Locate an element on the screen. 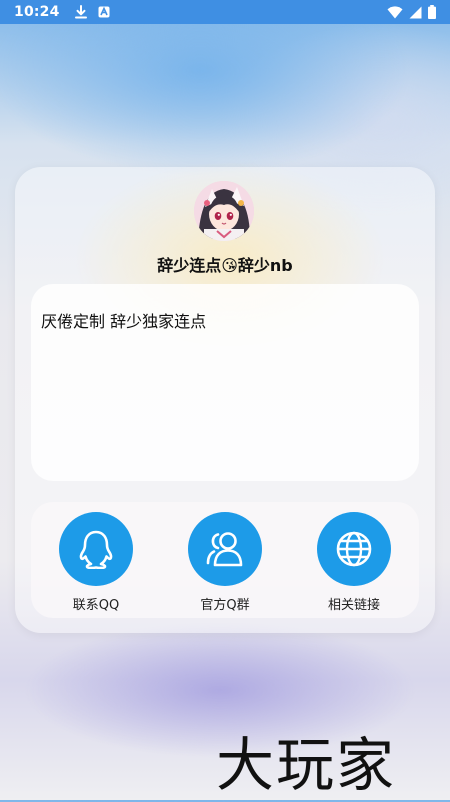 Image resolution: width=450 pixels, height=802 pixels. qq-penguin-icon is located at coordinates (96, 549).